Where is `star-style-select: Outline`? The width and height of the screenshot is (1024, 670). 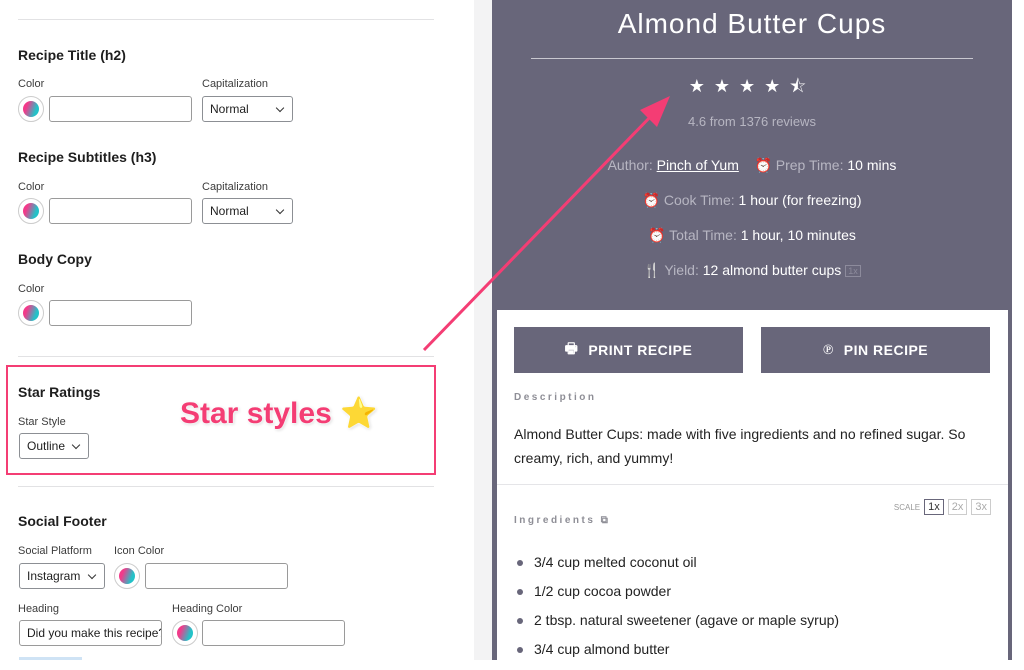
star-style-select: Outline is located at coordinates (54, 446).